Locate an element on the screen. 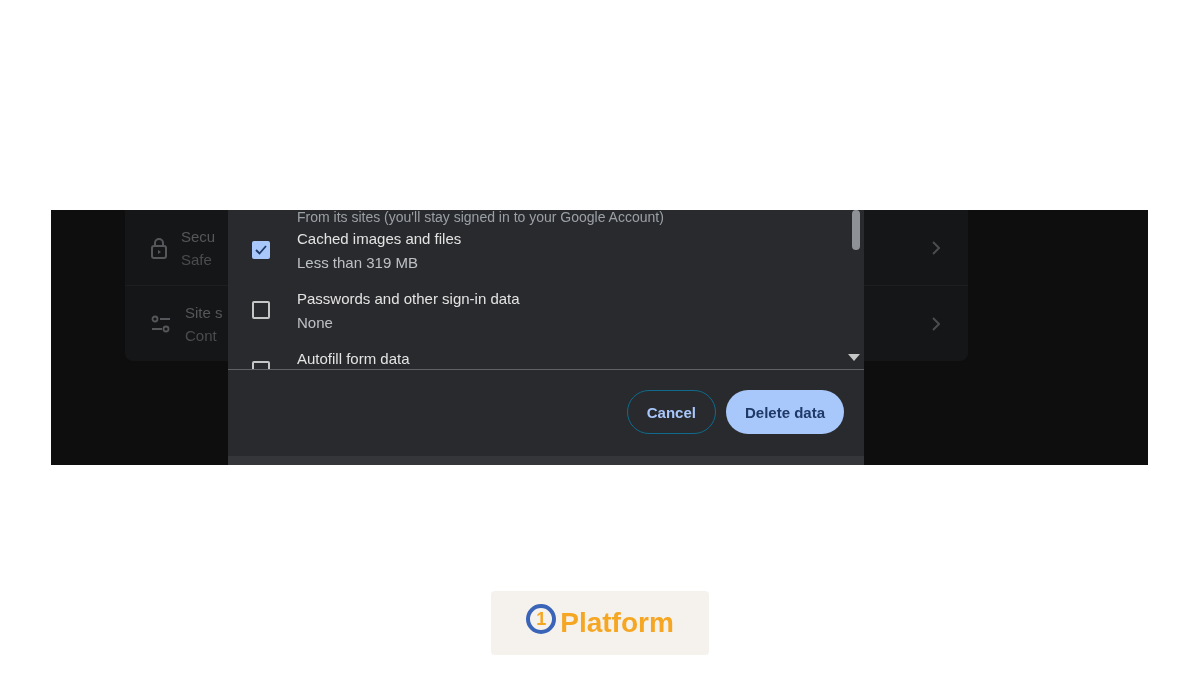 This screenshot has width=1200, height=675. scroll-down-arrow-icon is located at coordinates (854, 357).